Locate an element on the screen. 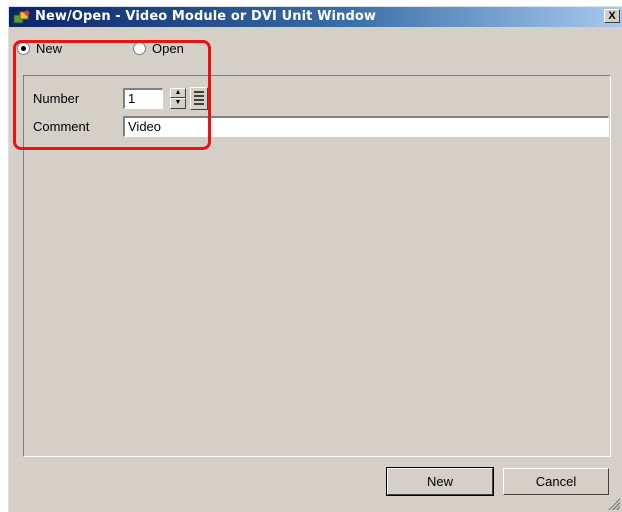  number-spinner: ▲ ▼ is located at coordinates (178, 98).